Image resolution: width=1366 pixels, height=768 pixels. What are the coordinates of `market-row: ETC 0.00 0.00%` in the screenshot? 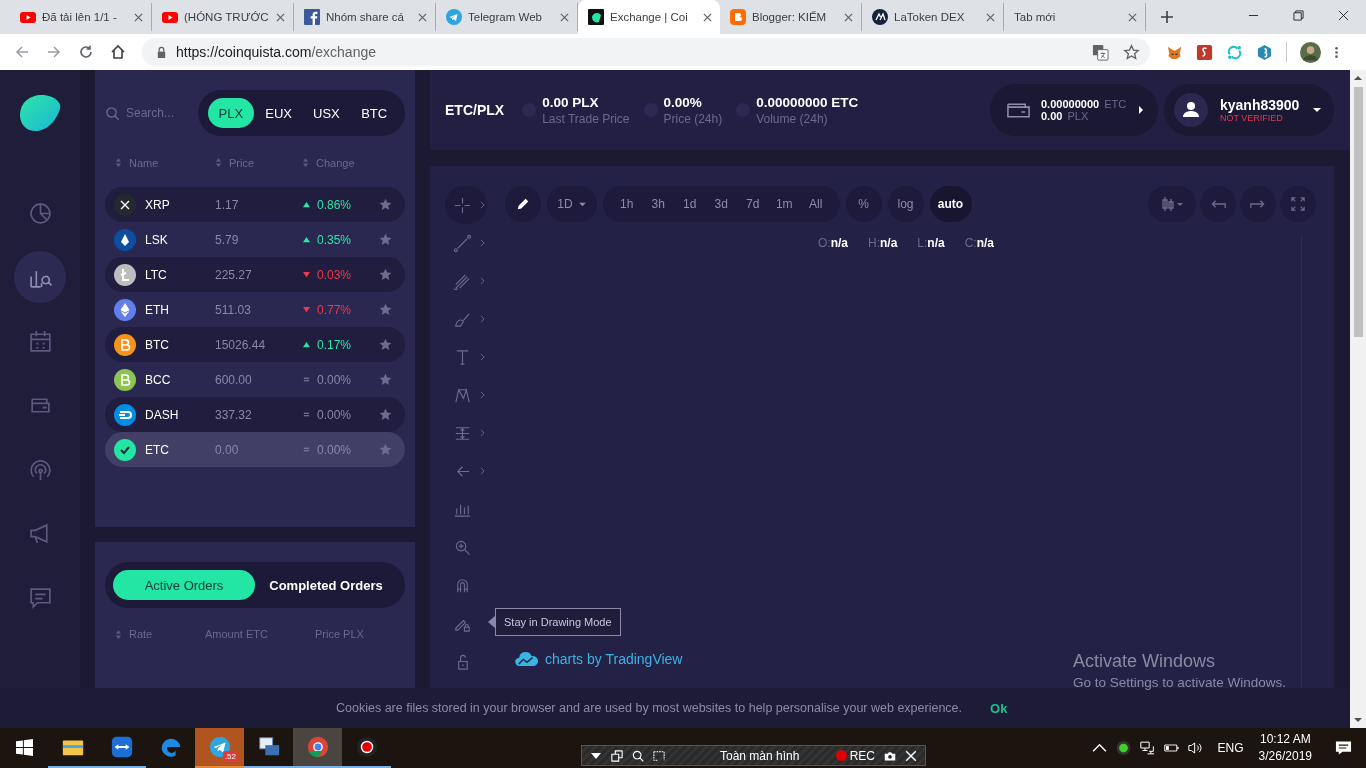 It's located at (255, 449).